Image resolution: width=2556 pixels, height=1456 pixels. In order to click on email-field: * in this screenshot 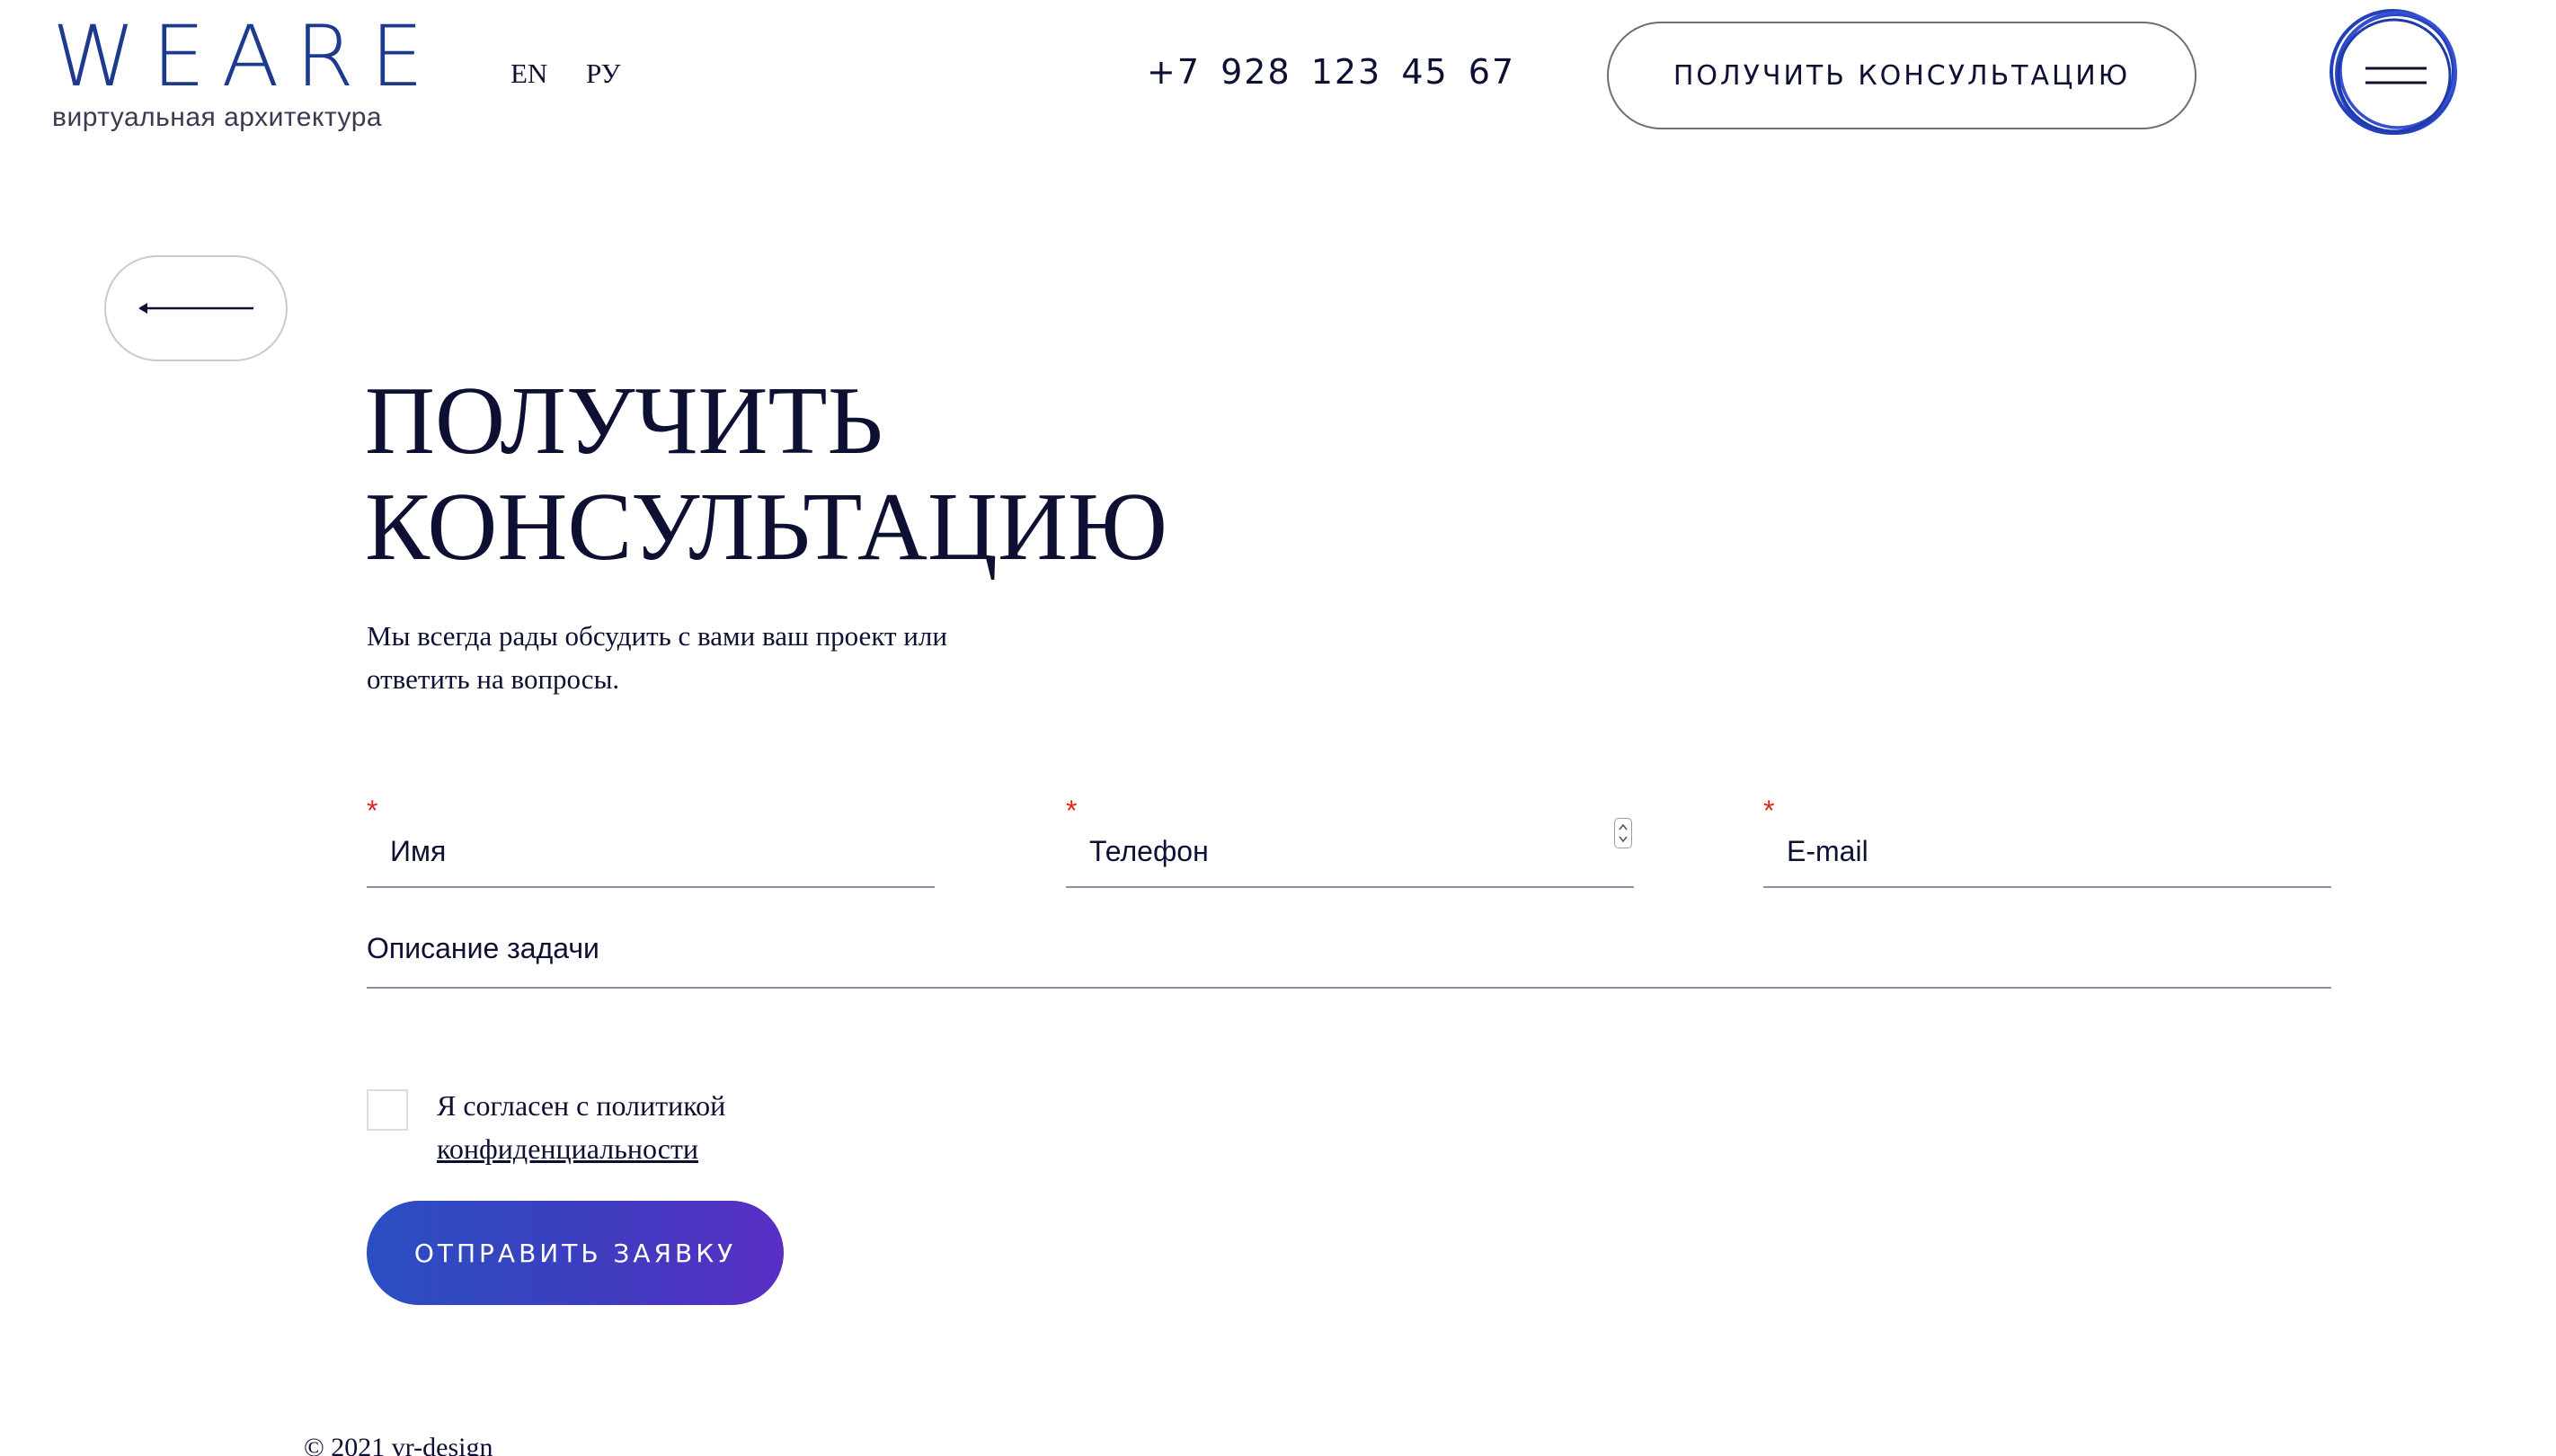, I will do `click(2047, 842)`.